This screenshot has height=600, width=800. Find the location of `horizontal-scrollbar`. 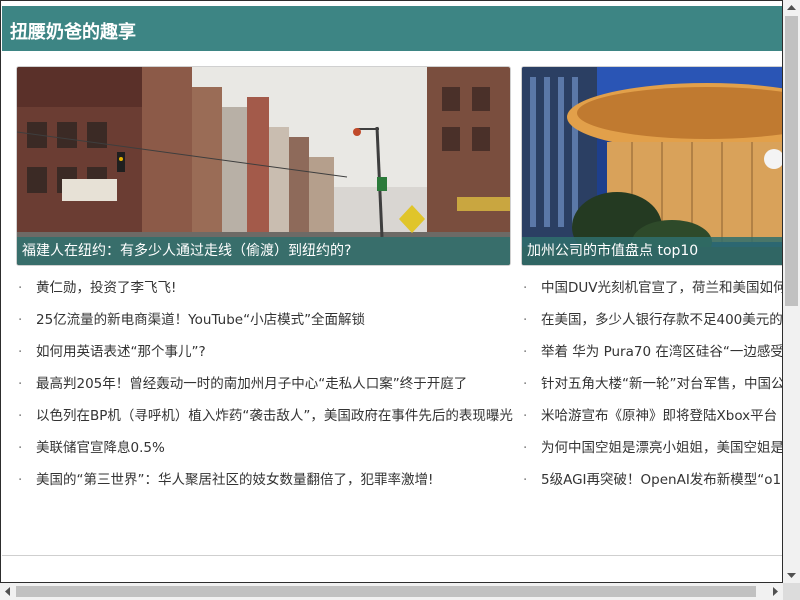

horizontal-scrollbar is located at coordinates (391, 591).